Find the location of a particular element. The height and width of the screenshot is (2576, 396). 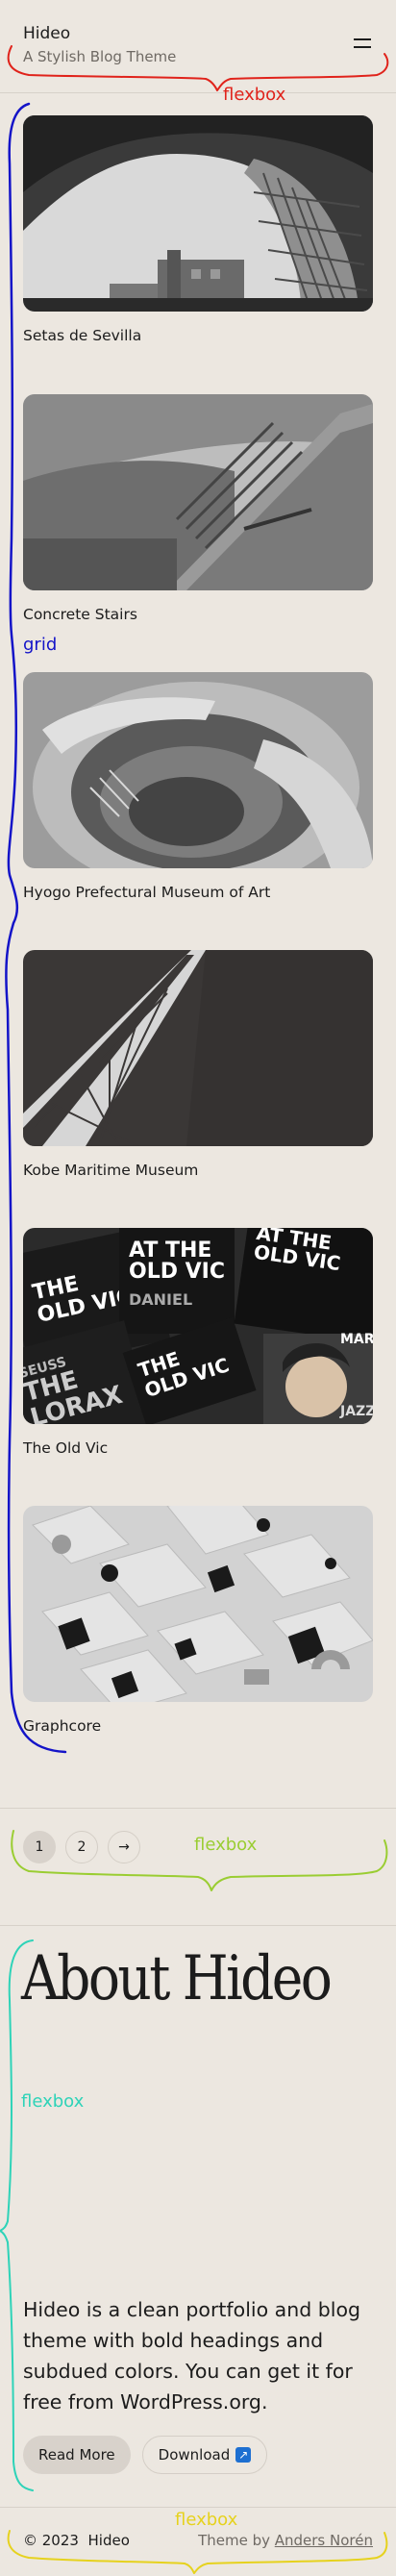

about-buttons: Read More Download ↗ is located at coordinates (145, 2455).